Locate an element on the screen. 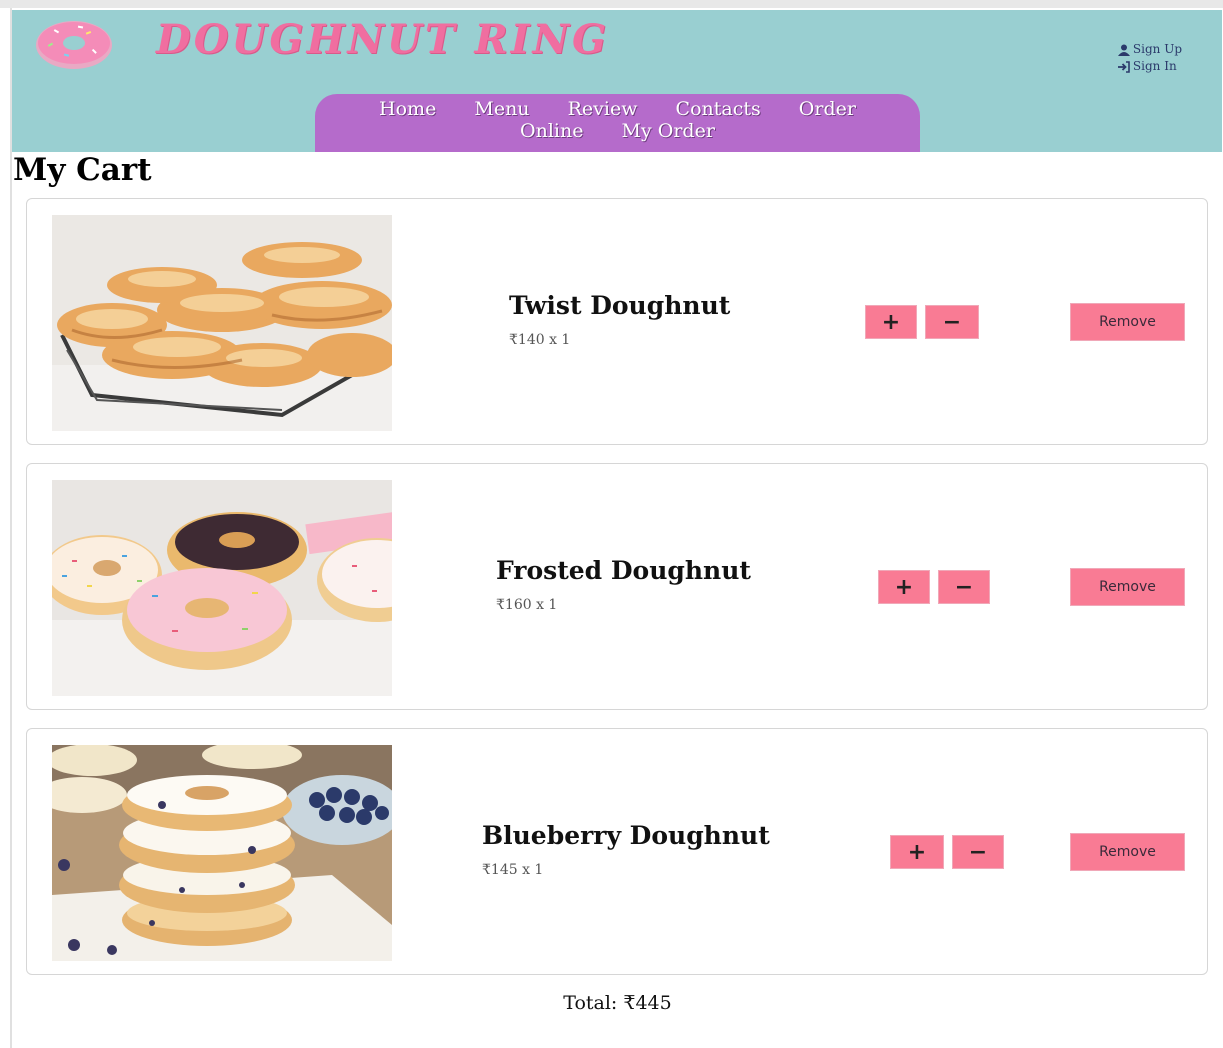 Image resolution: width=1223 pixels, height=1048 pixels. sign-in-label: Sign In is located at coordinates (1154, 66).